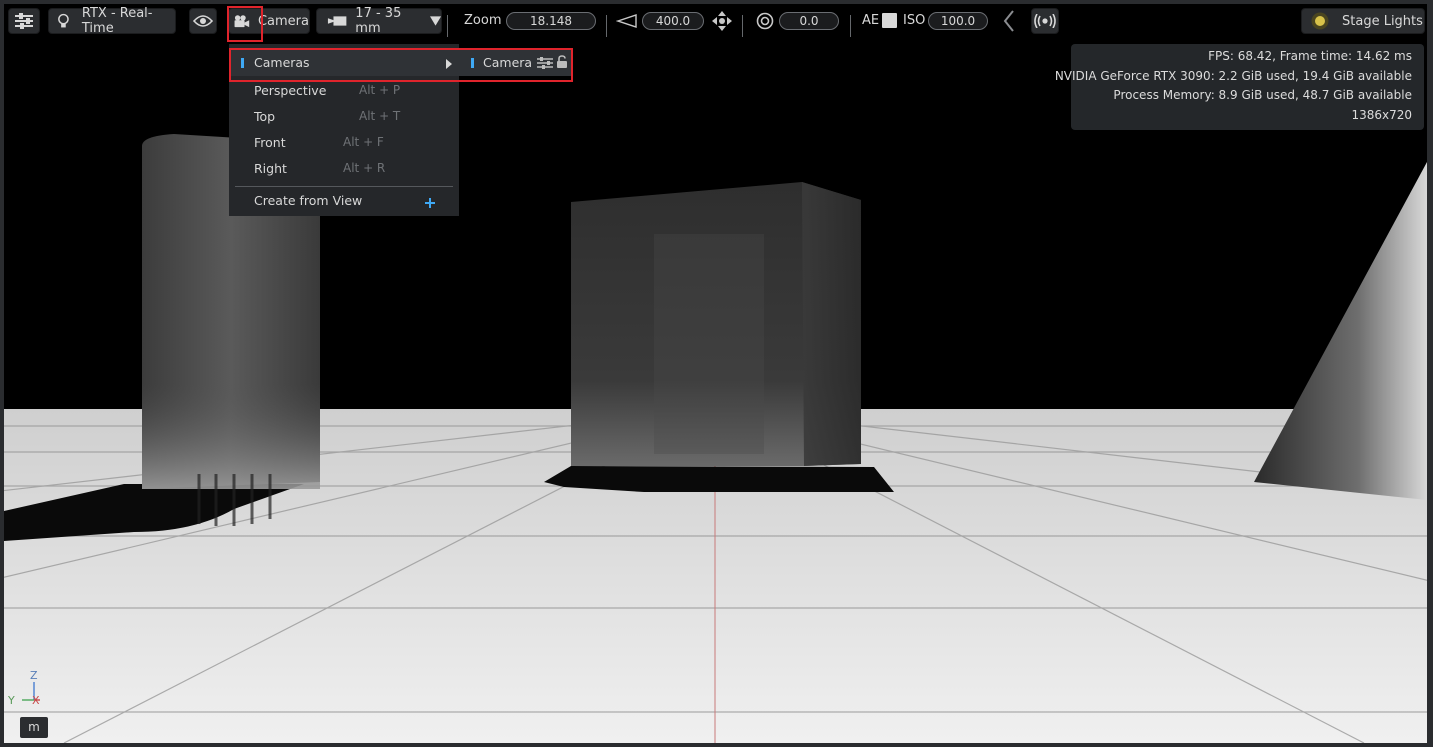 This screenshot has height=747, width=1433. What do you see at coordinates (337, 21) in the screenshot?
I see `film-camera-icon` at bounding box center [337, 21].